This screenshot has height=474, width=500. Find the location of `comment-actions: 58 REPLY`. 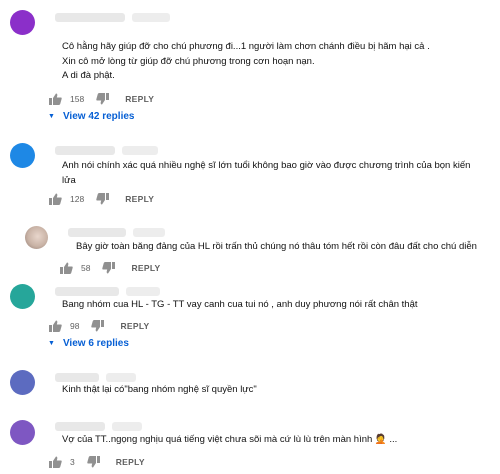

comment-actions: 58 REPLY is located at coordinates (110, 268).